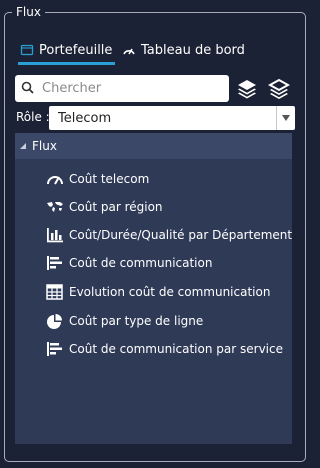 The width and height of the screenshot is (320, 468). I want to click on tab-portefeuille: Portefeuille, so click(66, 50).